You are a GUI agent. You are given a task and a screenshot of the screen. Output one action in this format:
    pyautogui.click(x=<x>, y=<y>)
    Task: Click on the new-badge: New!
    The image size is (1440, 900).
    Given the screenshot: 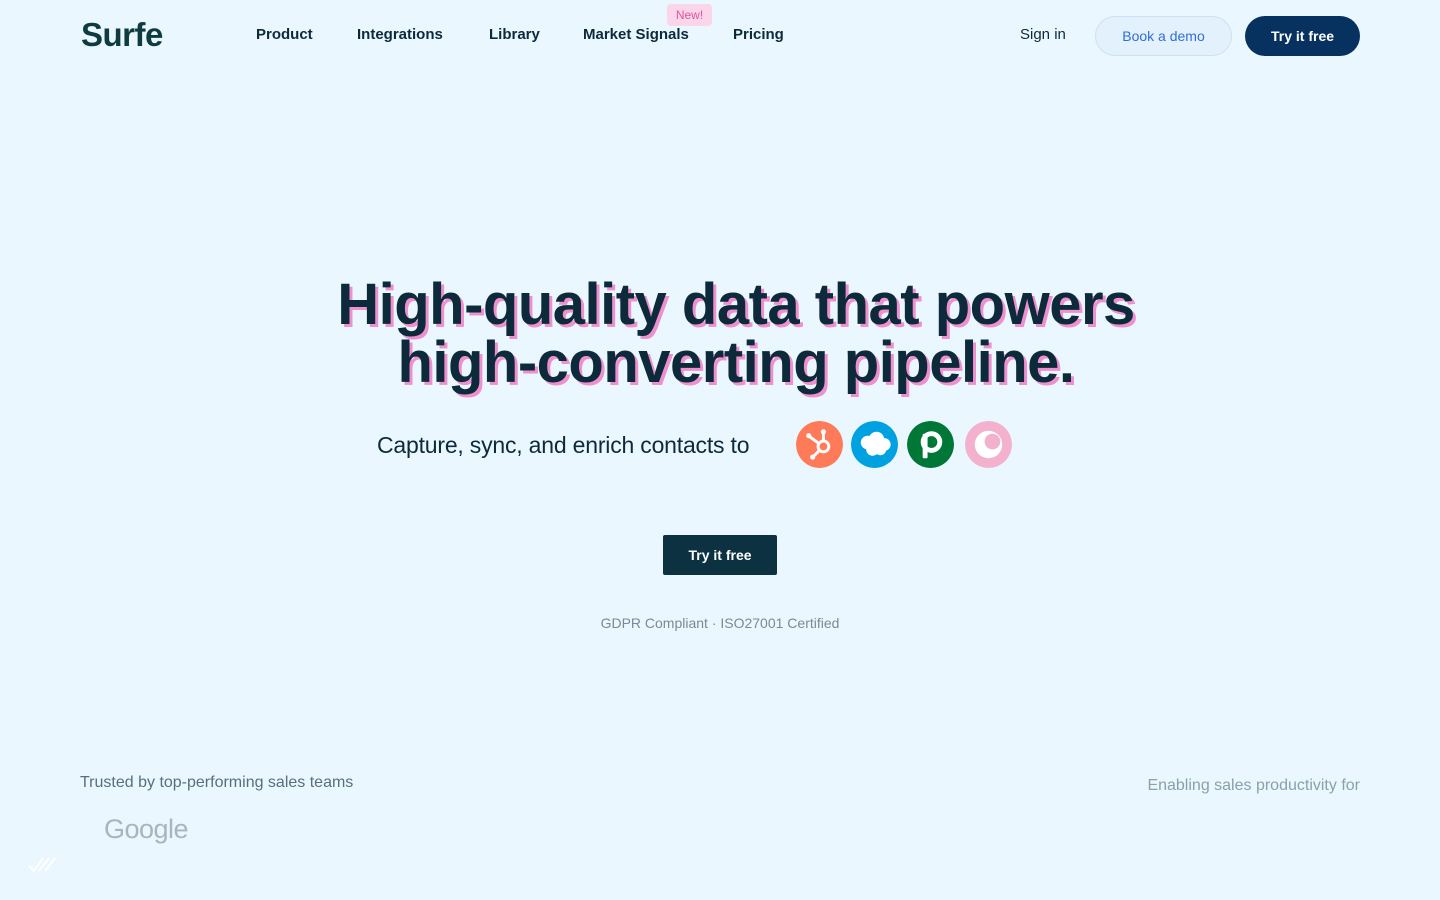 What is the action you would take?
    pyautogui.click(x=689, y=15)
    